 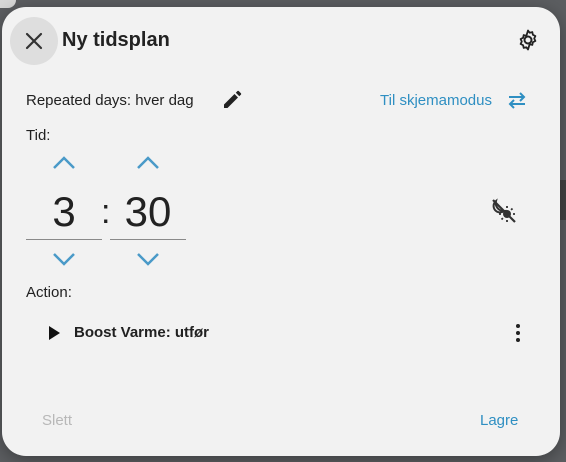 I want to click on dots-vertical-icon, so click(x=518, y=333).